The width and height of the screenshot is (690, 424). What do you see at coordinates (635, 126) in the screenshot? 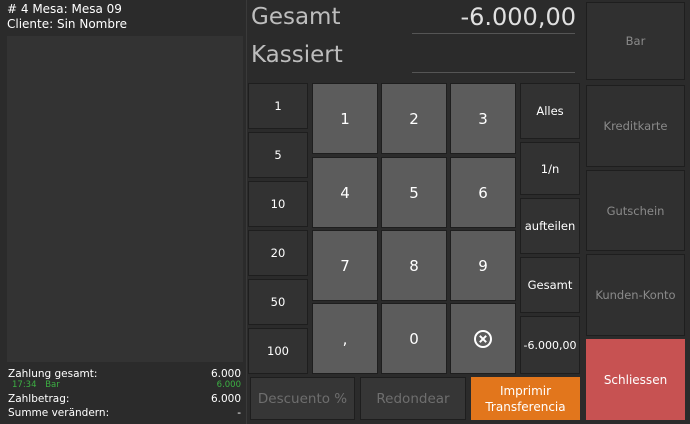
I see `kreditkarte-button: Kreditkarte` at bounding box center [635, 126].